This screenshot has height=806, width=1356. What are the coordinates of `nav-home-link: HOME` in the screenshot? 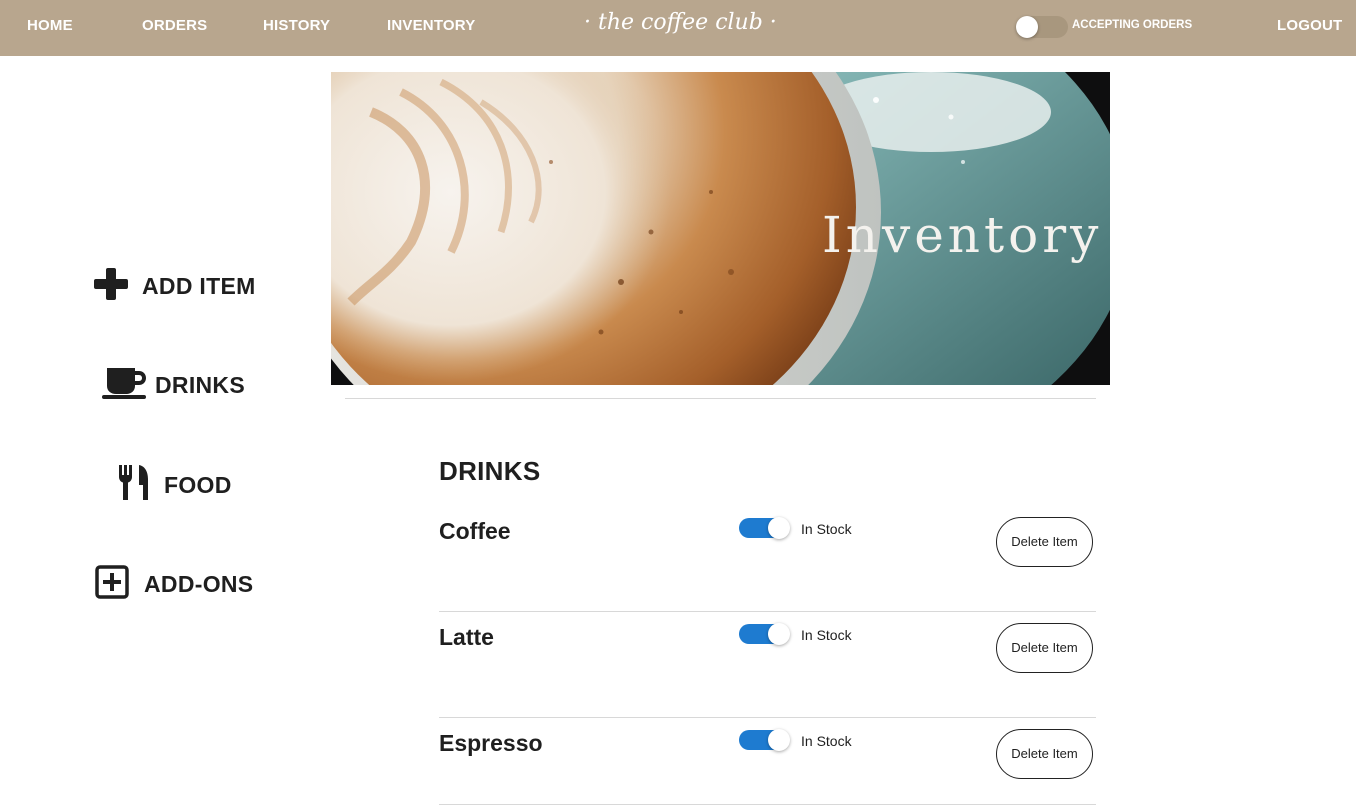 It's located at (50, 25).